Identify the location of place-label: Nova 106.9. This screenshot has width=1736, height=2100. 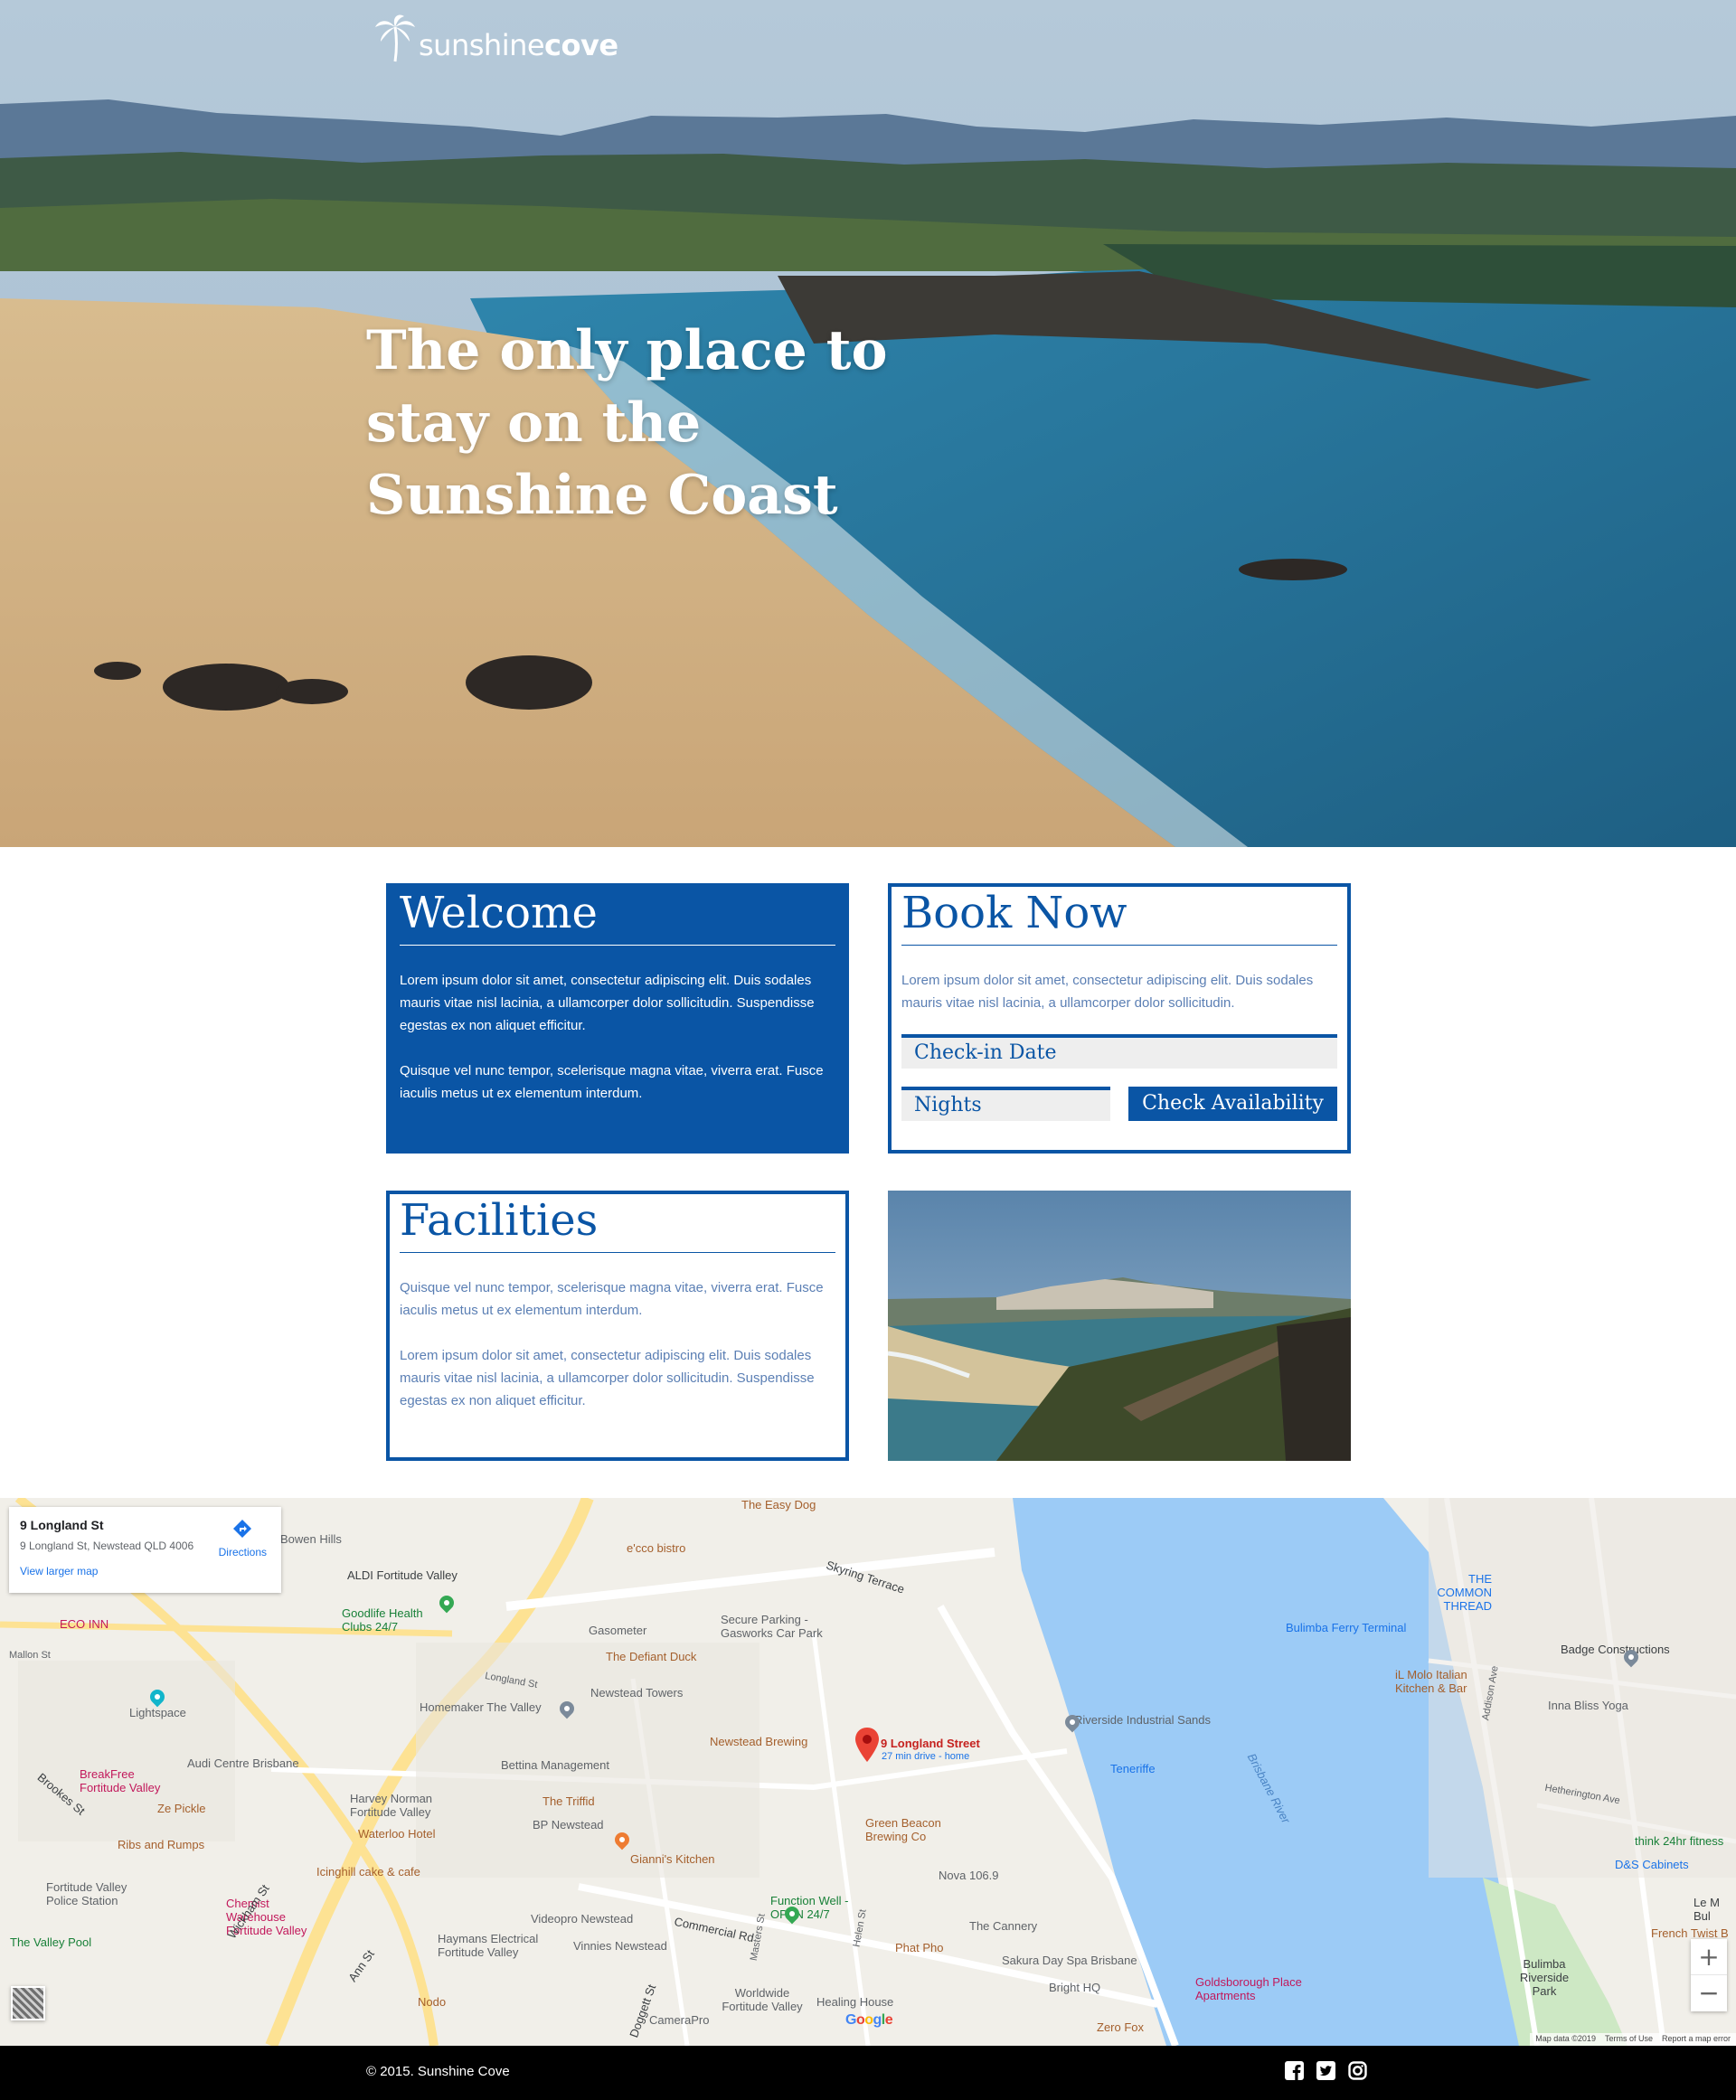
(969, 1875).